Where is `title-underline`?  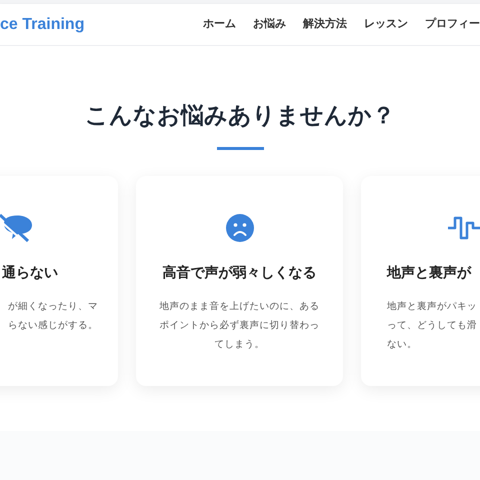
title-underline is located at coordinates (240, 148).